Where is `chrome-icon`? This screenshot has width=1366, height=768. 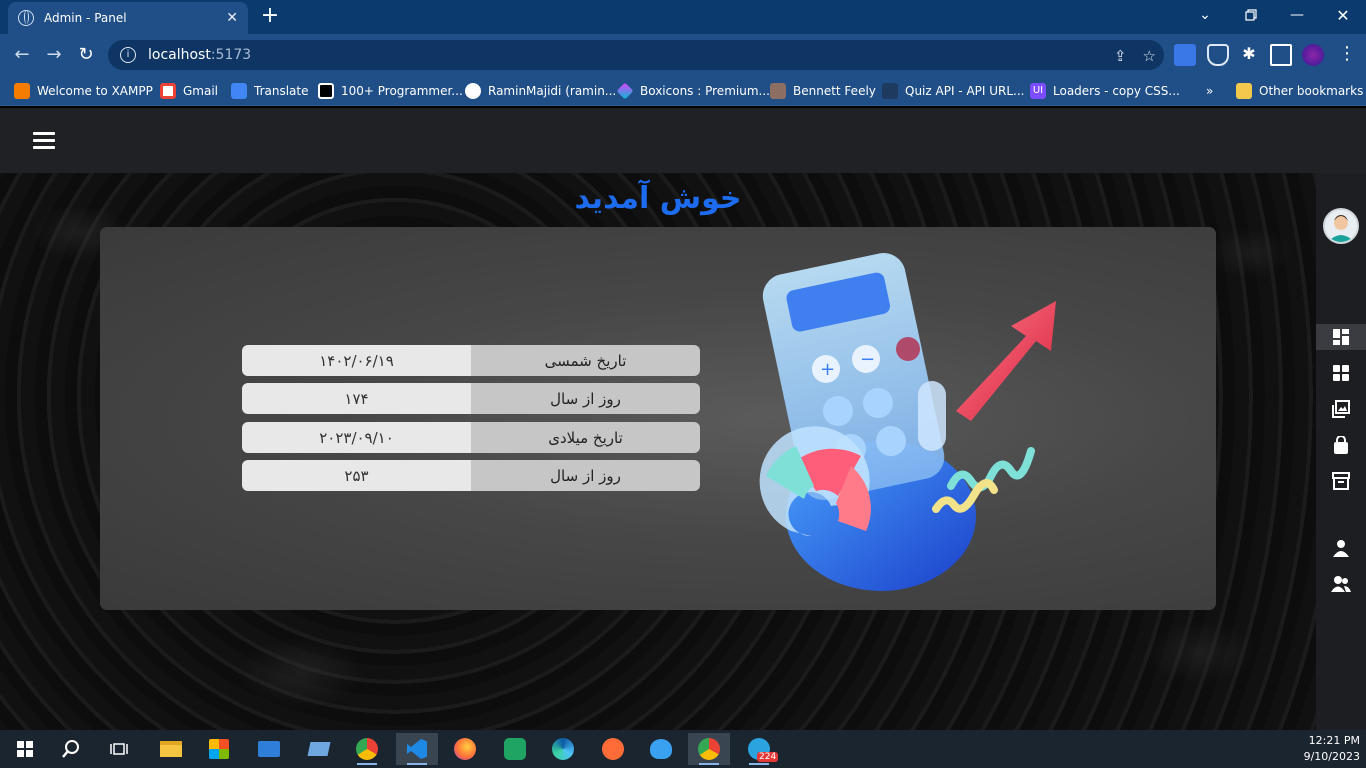 chrome-icon is located at coordinates (709, 749).